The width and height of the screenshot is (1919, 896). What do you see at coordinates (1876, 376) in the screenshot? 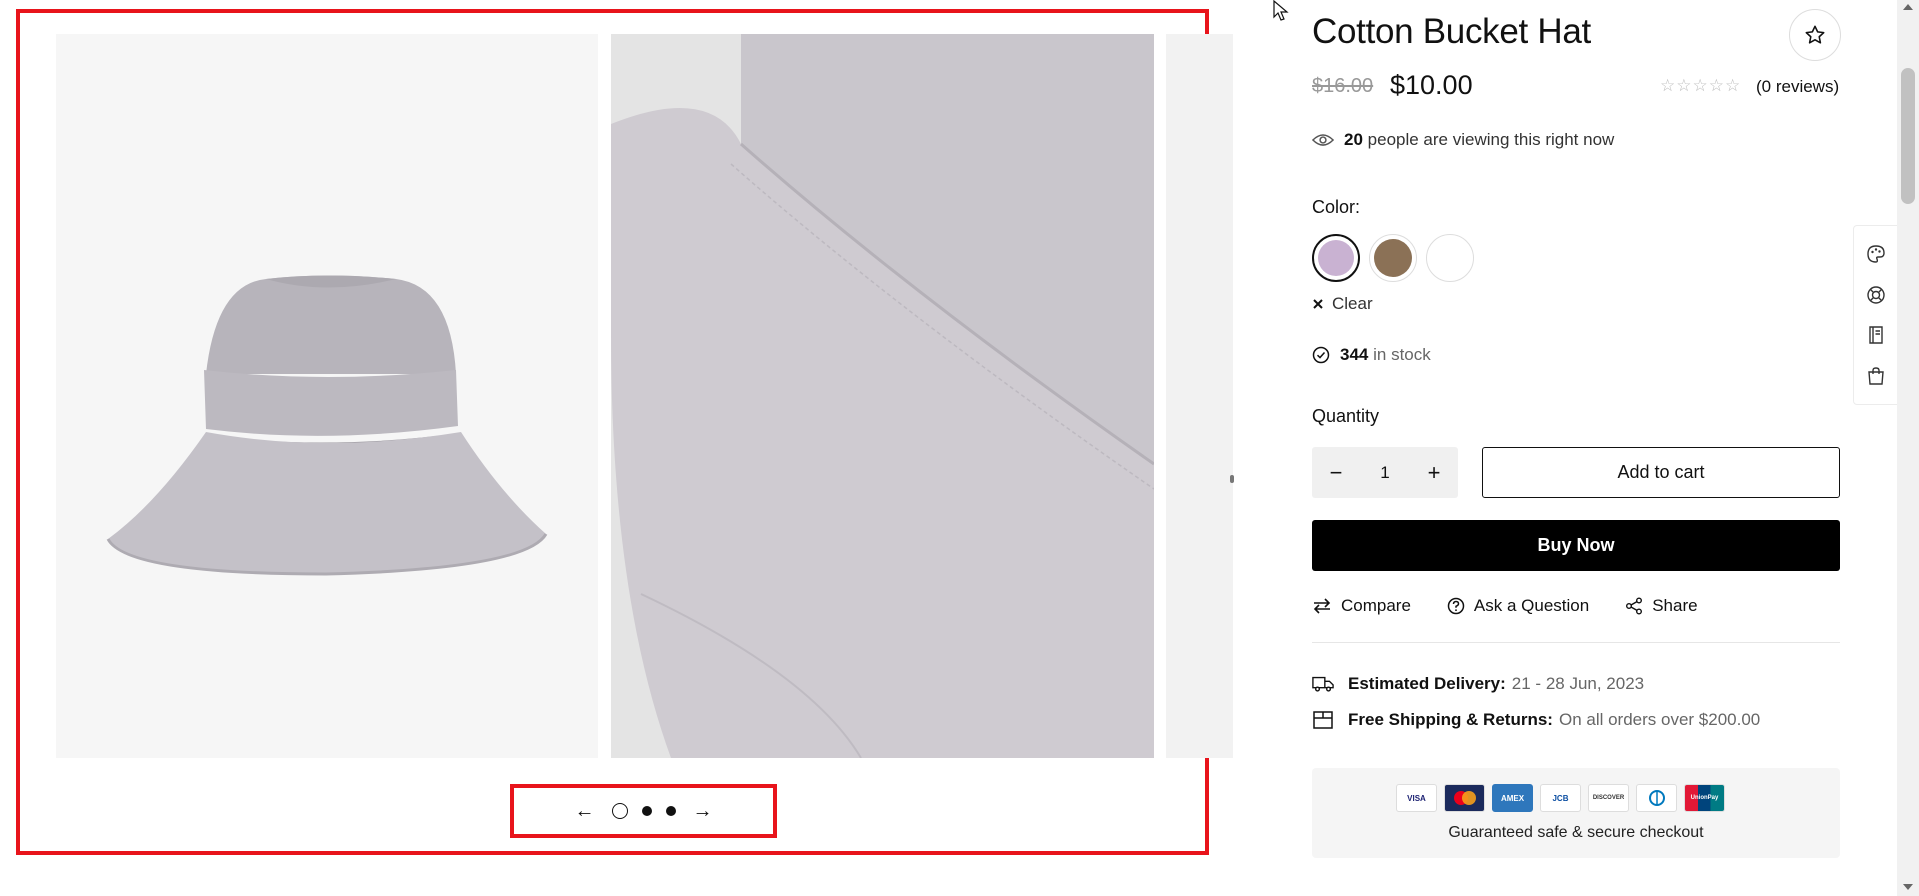
I see `shopping-bag-icon` at bounding box center [1876, 376].